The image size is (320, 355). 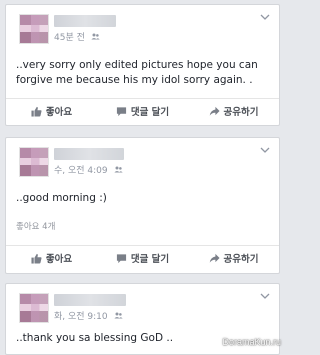 What do you see at coordinates (69, 38) in the screenshot?
I see `post-time: 45분 전` at bounding box center [69, 38].